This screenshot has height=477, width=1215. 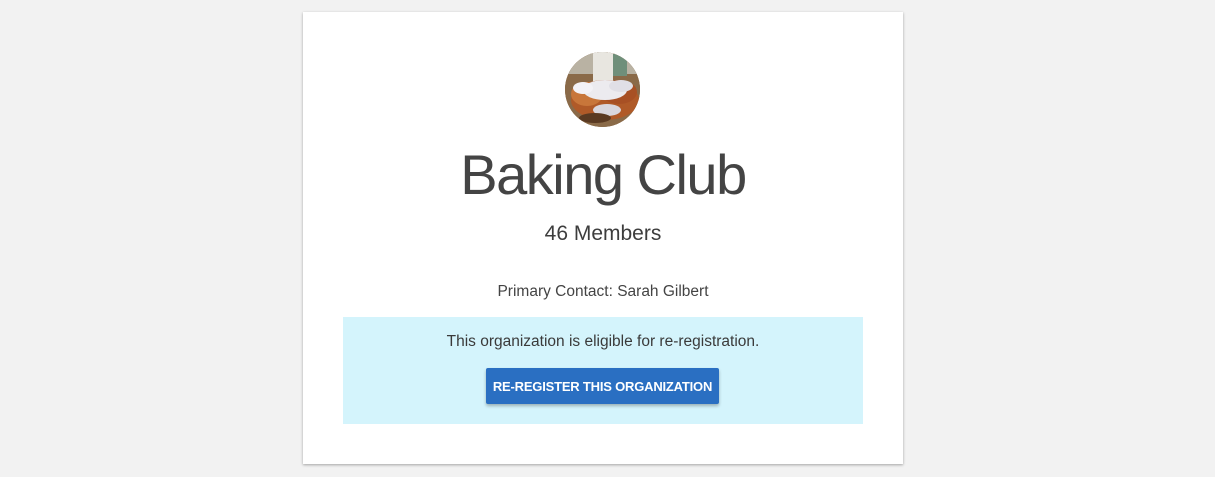 I want to click on baked-goods-photo-icon, so click(x=602, y=89).